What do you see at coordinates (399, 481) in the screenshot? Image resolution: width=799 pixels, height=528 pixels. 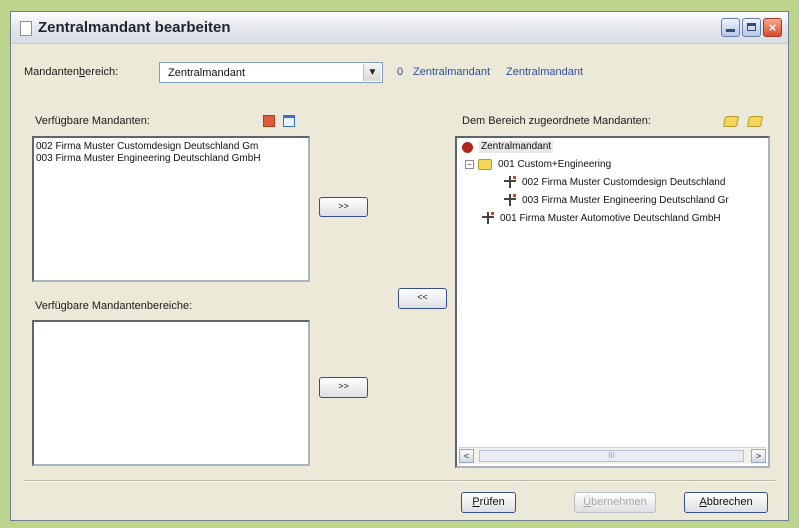 I see `footer-separator` at bounding box center [399, 481].